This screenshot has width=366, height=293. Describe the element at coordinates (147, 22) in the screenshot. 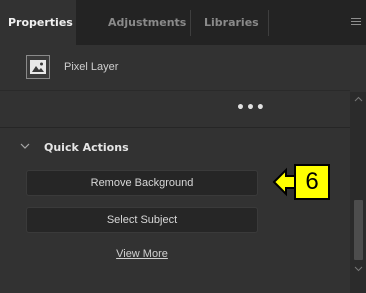

I see `tab-adjustments: Adjustments` at that location.